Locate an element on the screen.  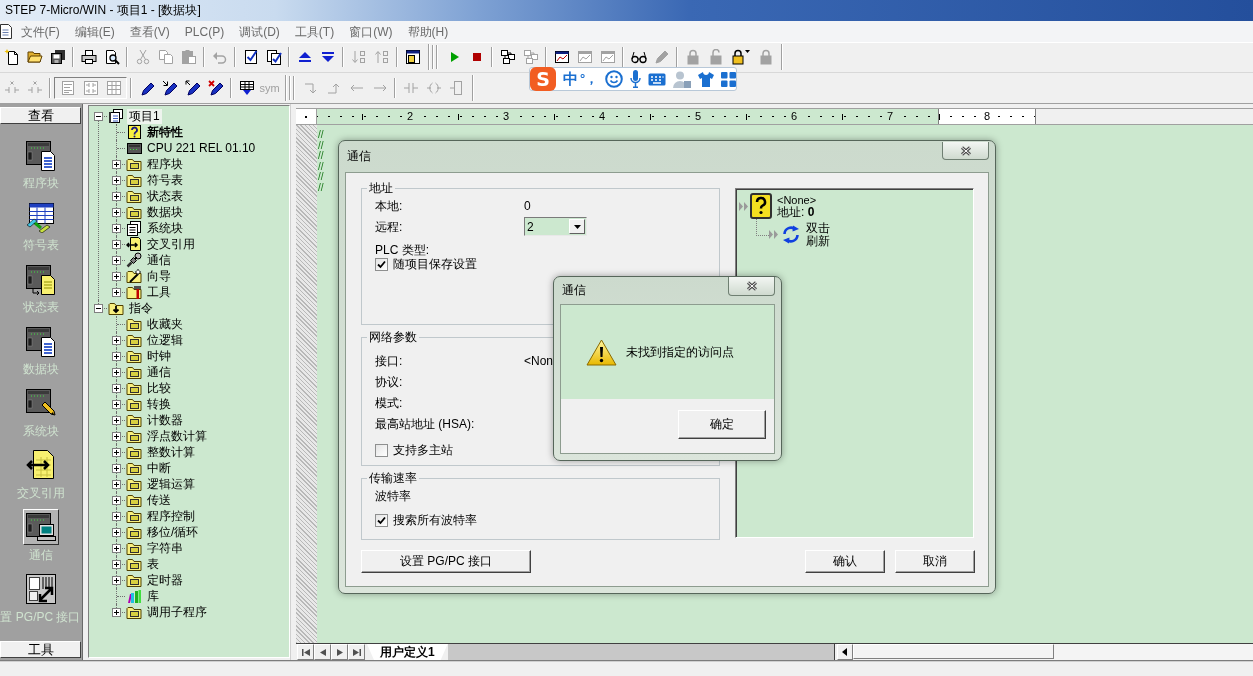
field-label: 波特率 is located at coordinates (393, 496).